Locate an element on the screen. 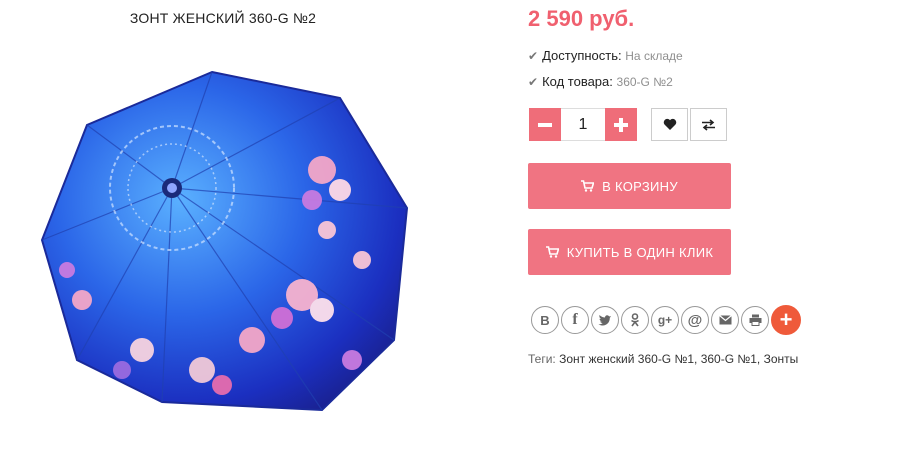 The height and width of the screenshot is (457, 910). compare-button is located at coordinates (708, 124).